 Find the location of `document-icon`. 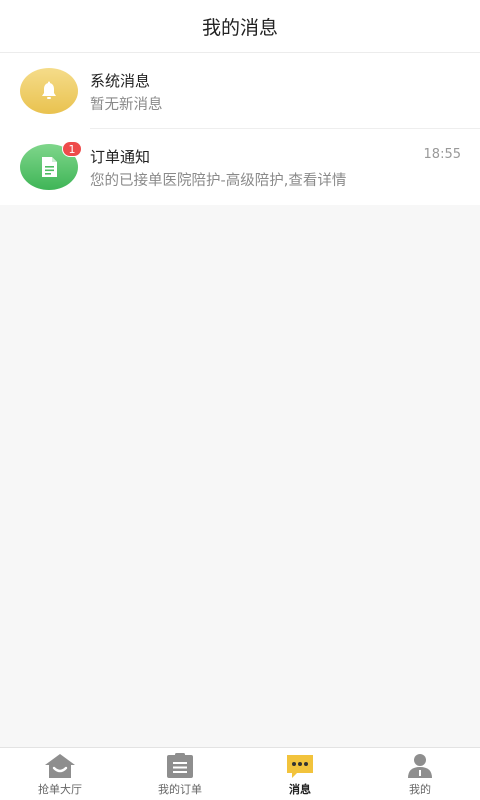

document-icon is located at coordinates (49, 167).